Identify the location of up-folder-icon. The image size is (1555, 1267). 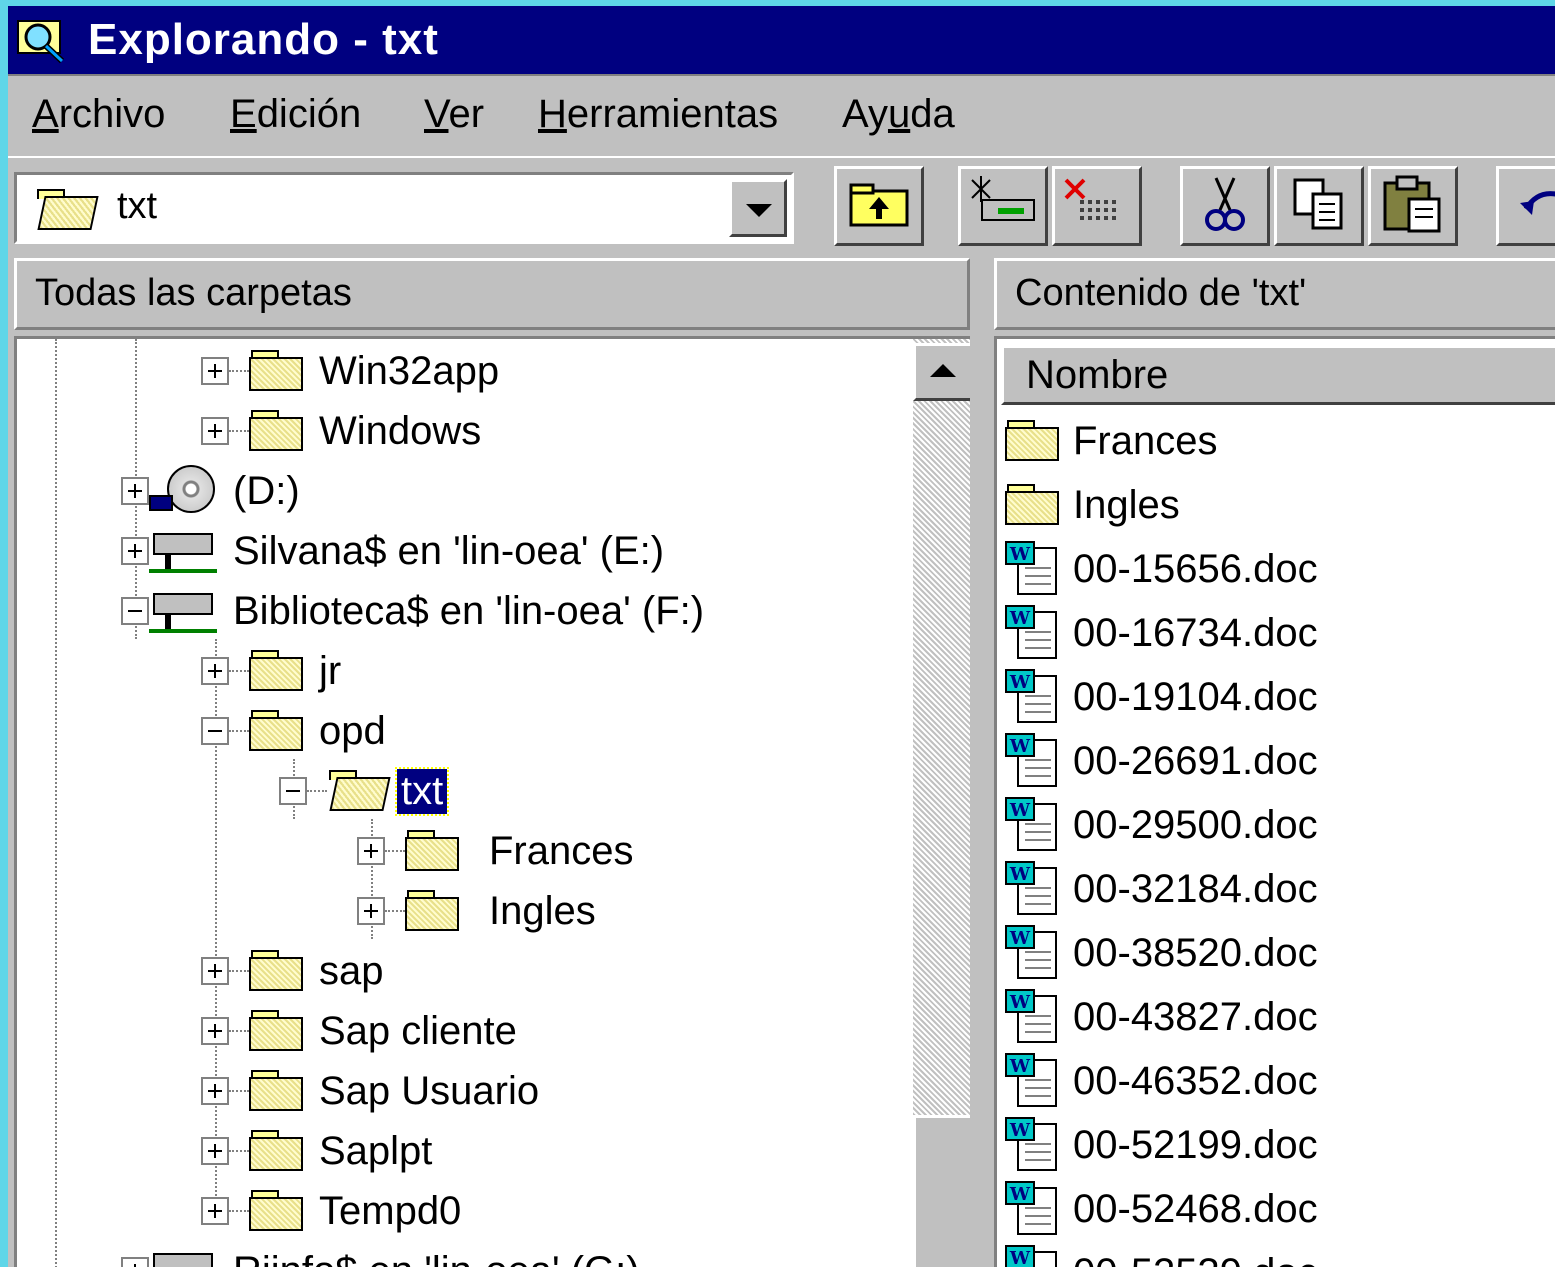
(879, 206).